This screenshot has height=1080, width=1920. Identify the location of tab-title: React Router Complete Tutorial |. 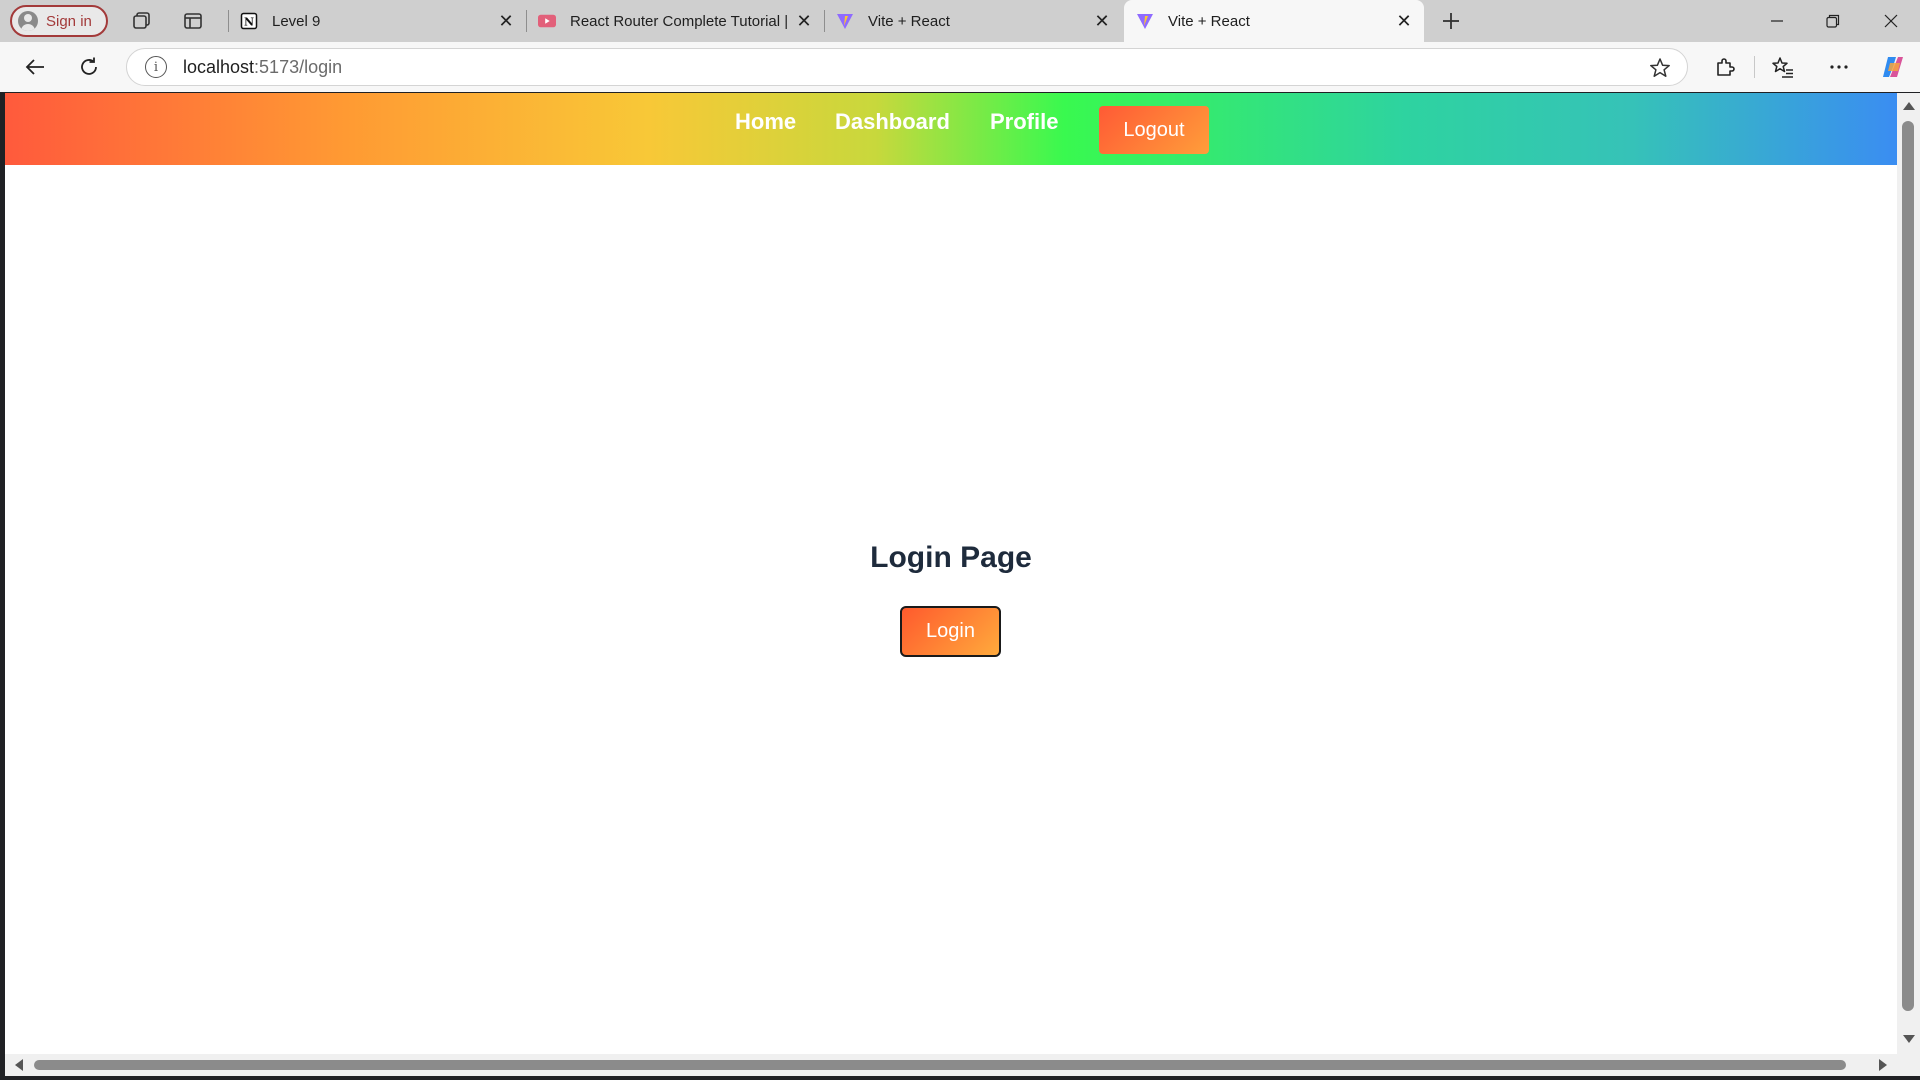
(679, 21).